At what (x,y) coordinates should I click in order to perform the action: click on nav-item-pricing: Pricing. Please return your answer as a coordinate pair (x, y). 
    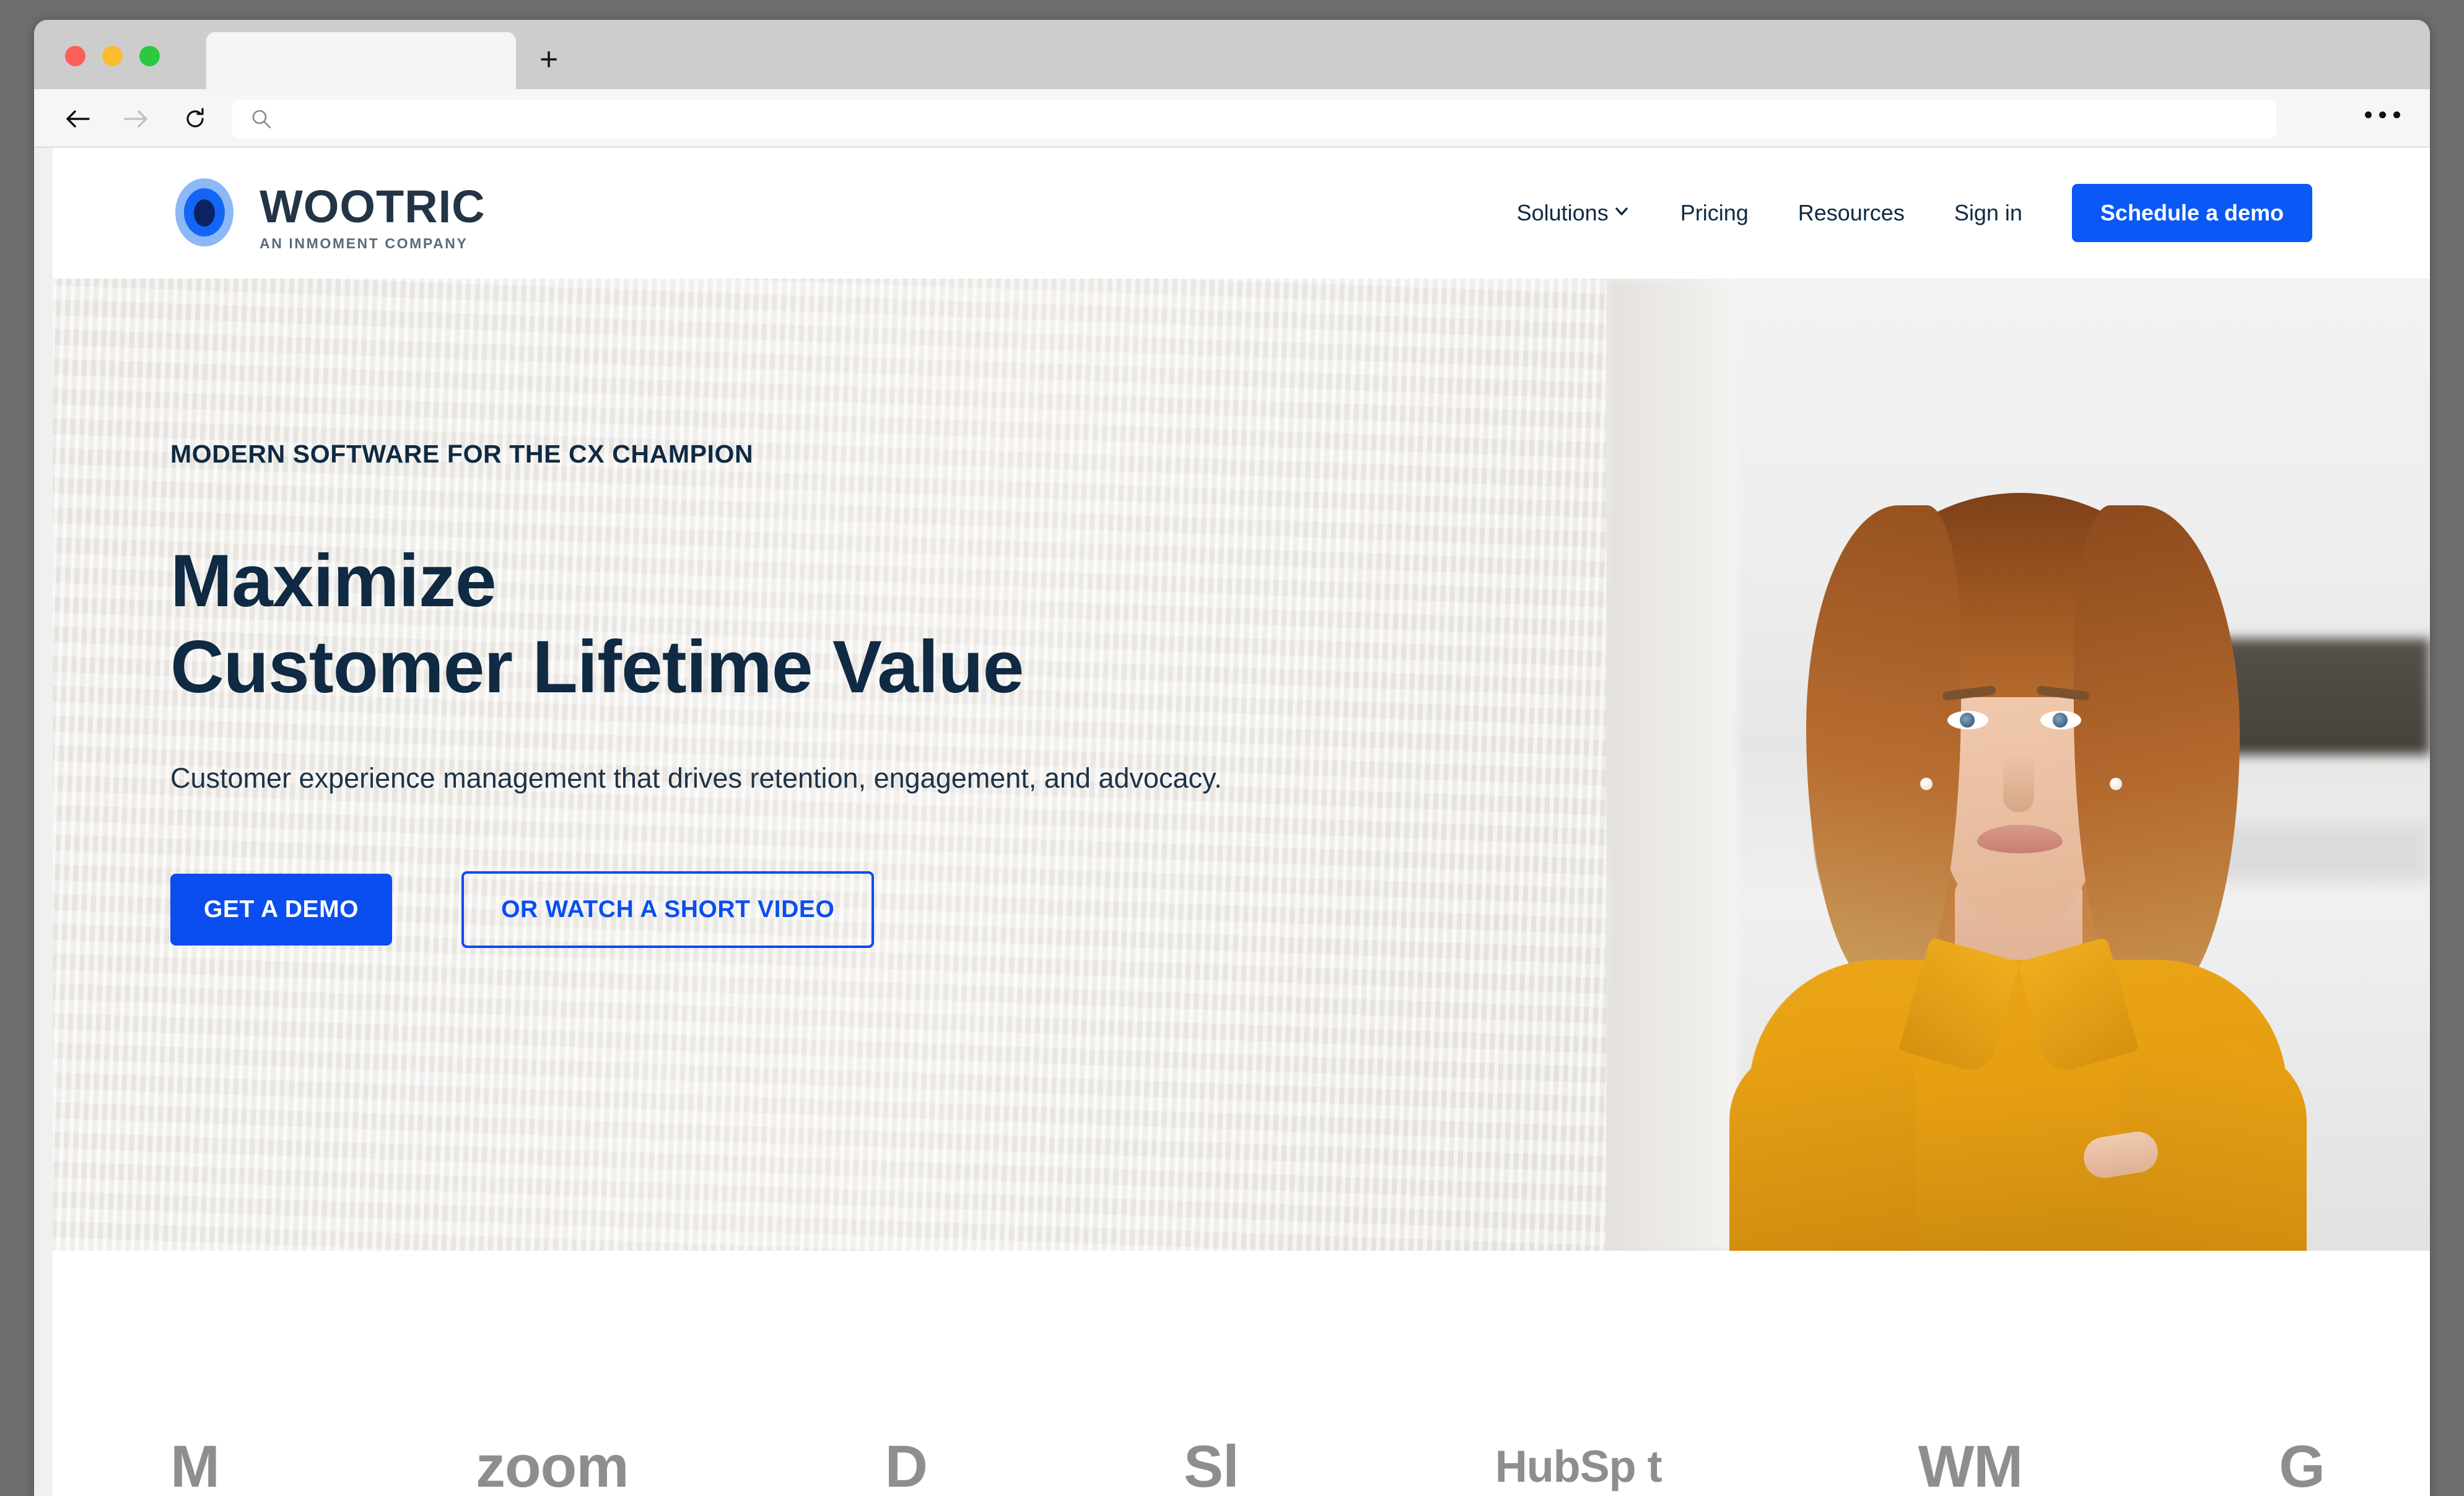
    Looking at the image, I should click on (1714, 213).